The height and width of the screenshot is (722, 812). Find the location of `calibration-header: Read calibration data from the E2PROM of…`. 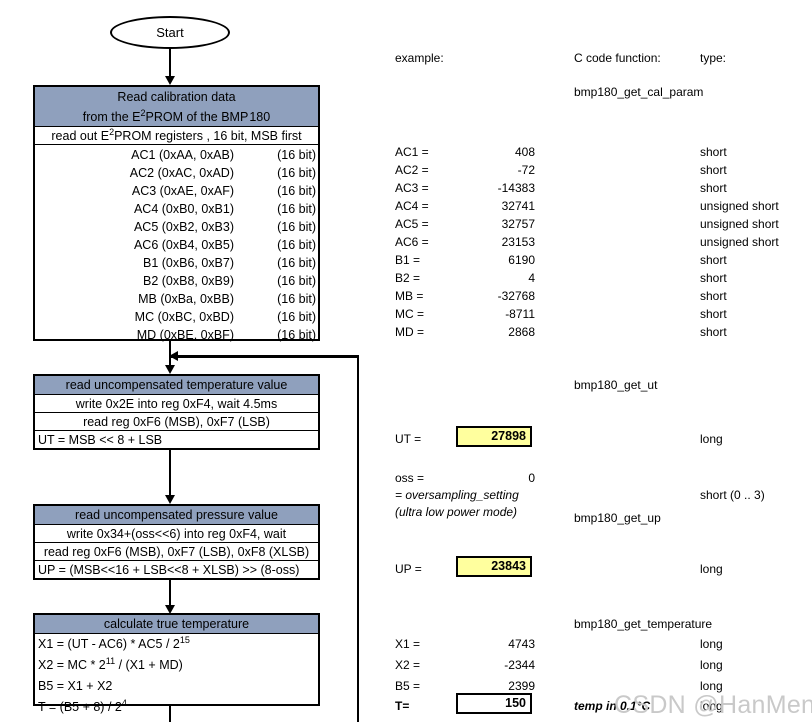

calibration-header: Read calibration data from the E2PROM of… is located at coordinates (176, 107).